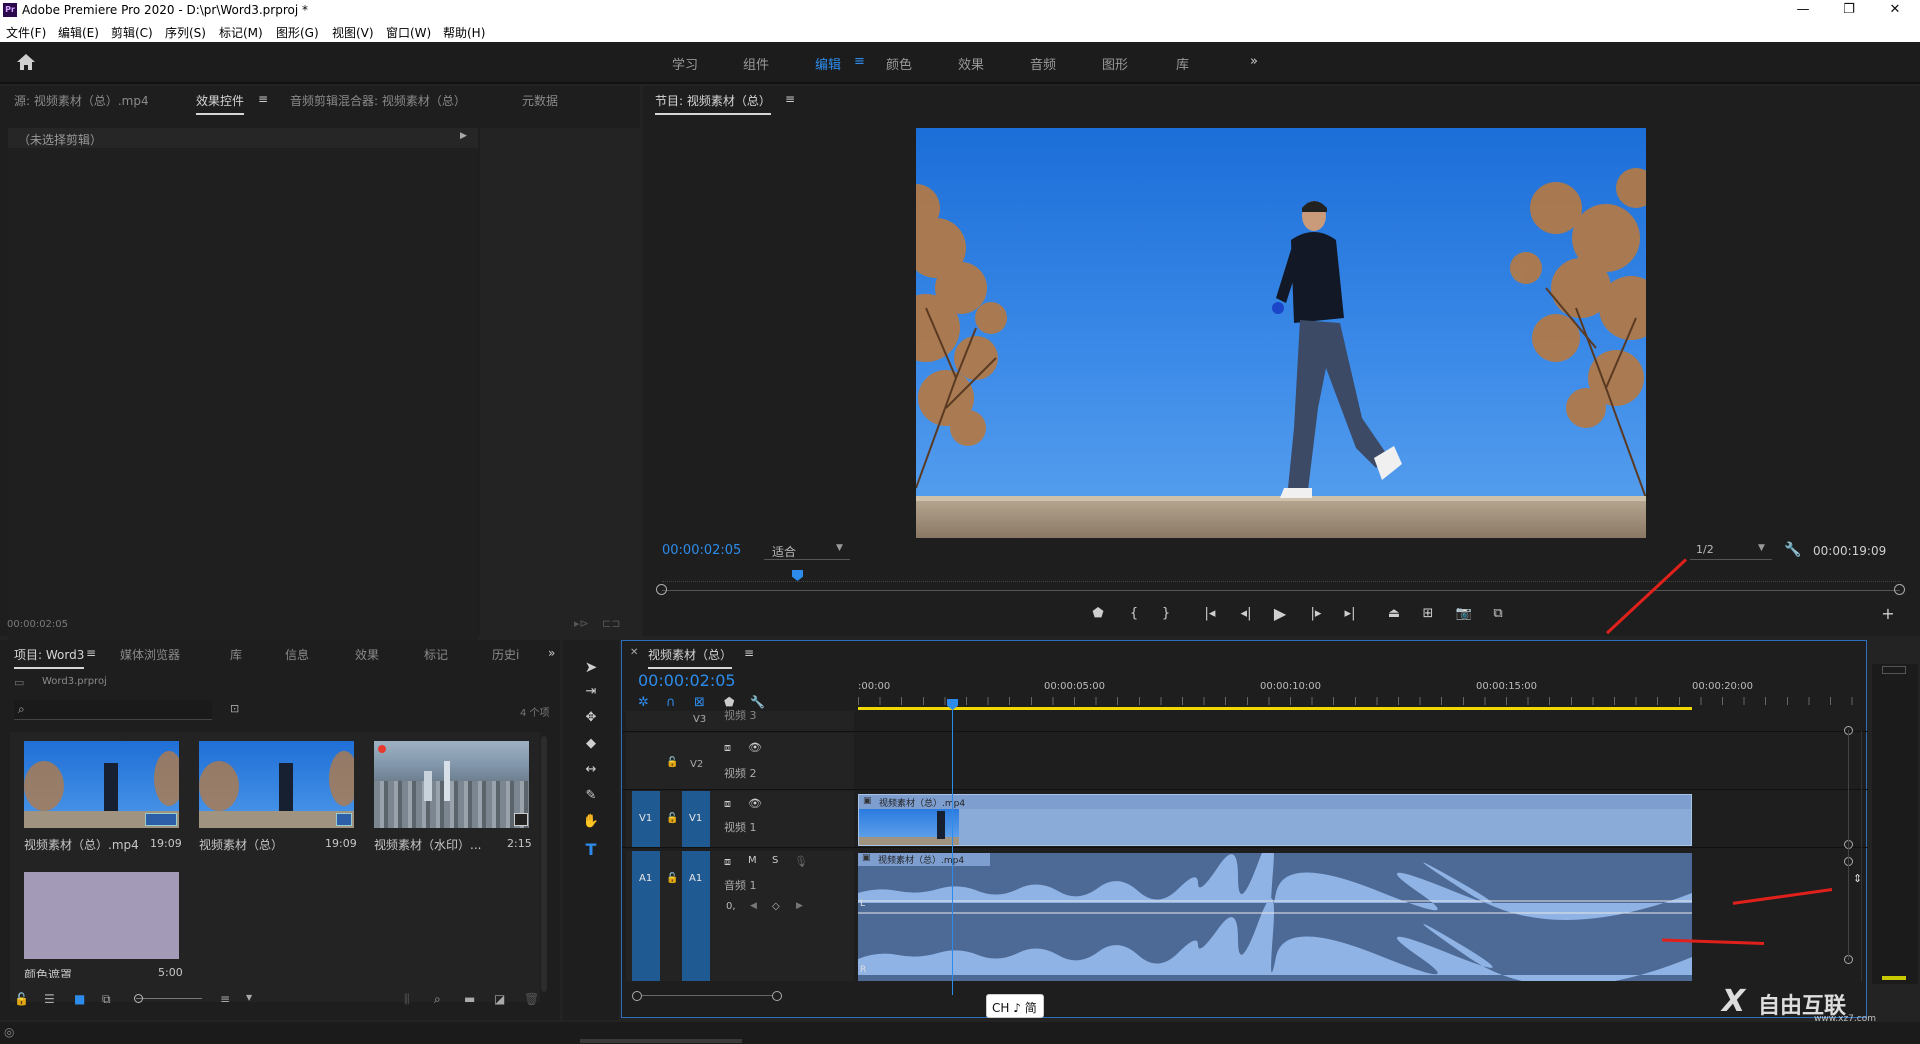  I want to click on close-button: ✕, so click(1895, 10).